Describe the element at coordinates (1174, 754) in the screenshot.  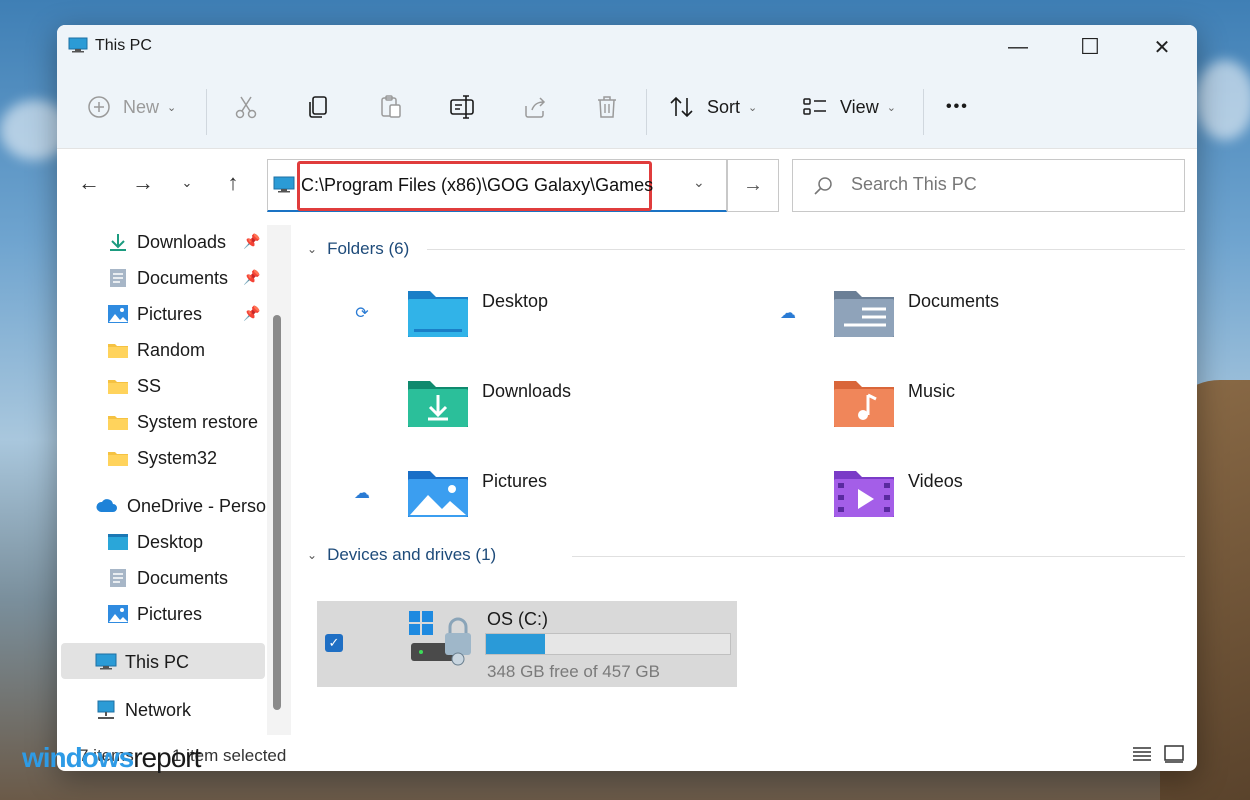
I see `tiles-view-icon` at that location.